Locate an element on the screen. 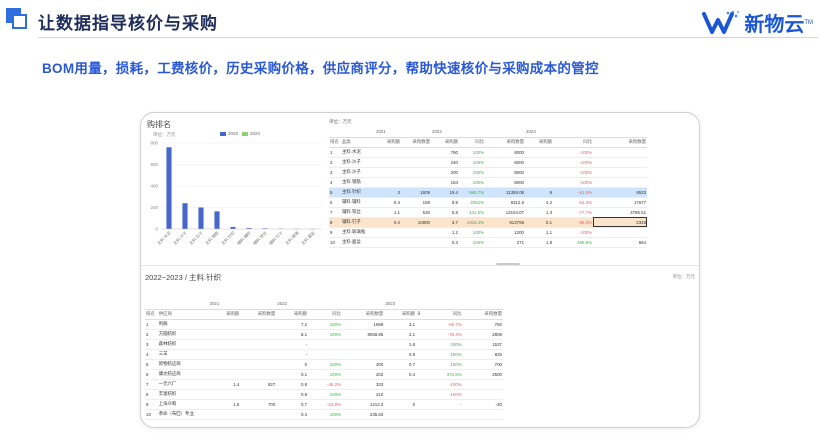  table-cell: 700 is located at coordinates (271, 404).